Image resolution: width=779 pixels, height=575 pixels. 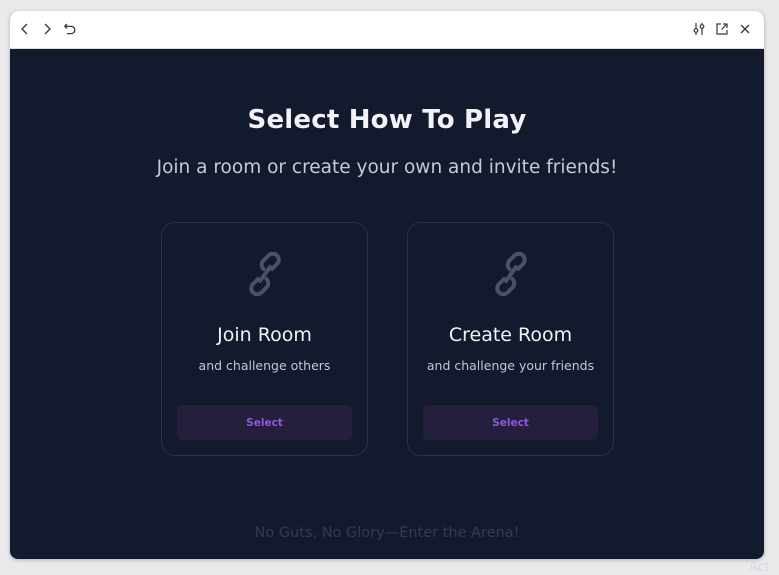 I want to click on undo-icon, so click(x=69, y=29).